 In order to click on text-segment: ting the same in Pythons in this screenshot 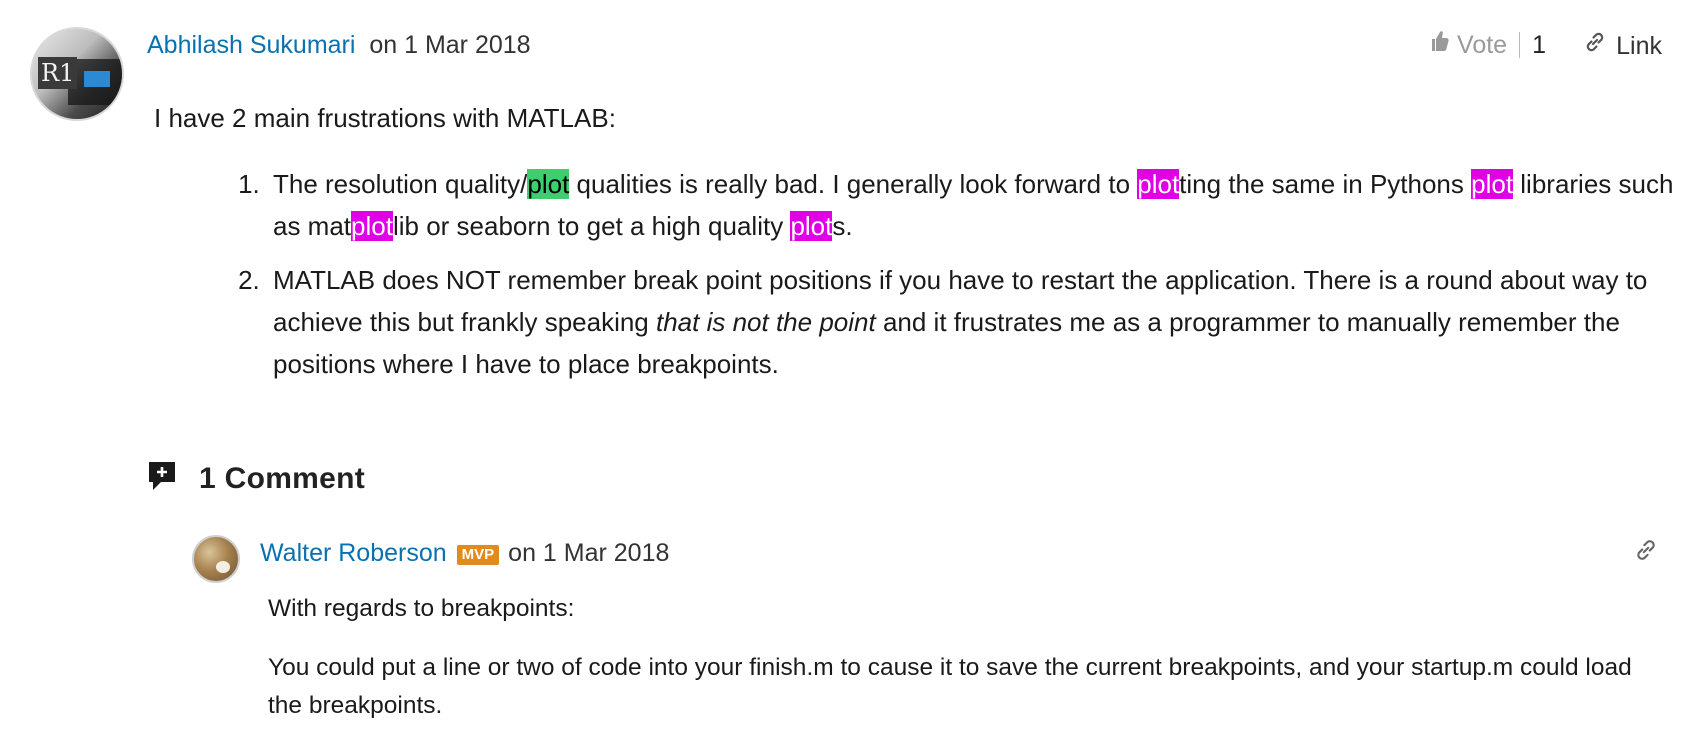, I will do `click(1325, 184)`.